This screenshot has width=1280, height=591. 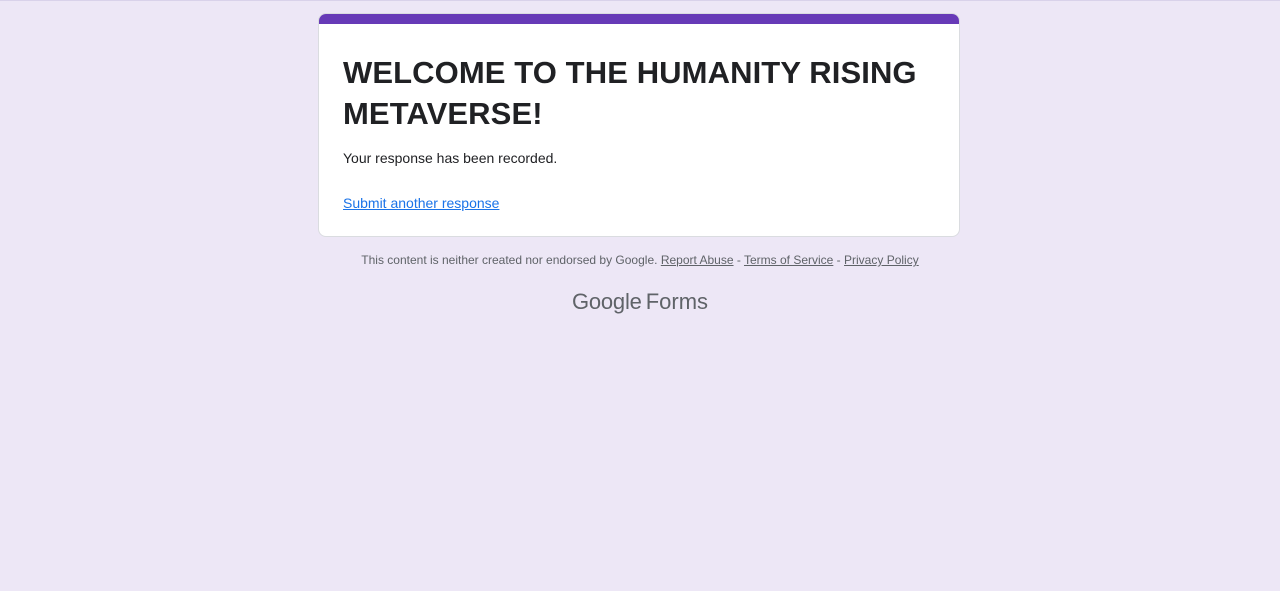 I want to click on confirmation-message: Your response has been recorded., so click(x=450, y=158).